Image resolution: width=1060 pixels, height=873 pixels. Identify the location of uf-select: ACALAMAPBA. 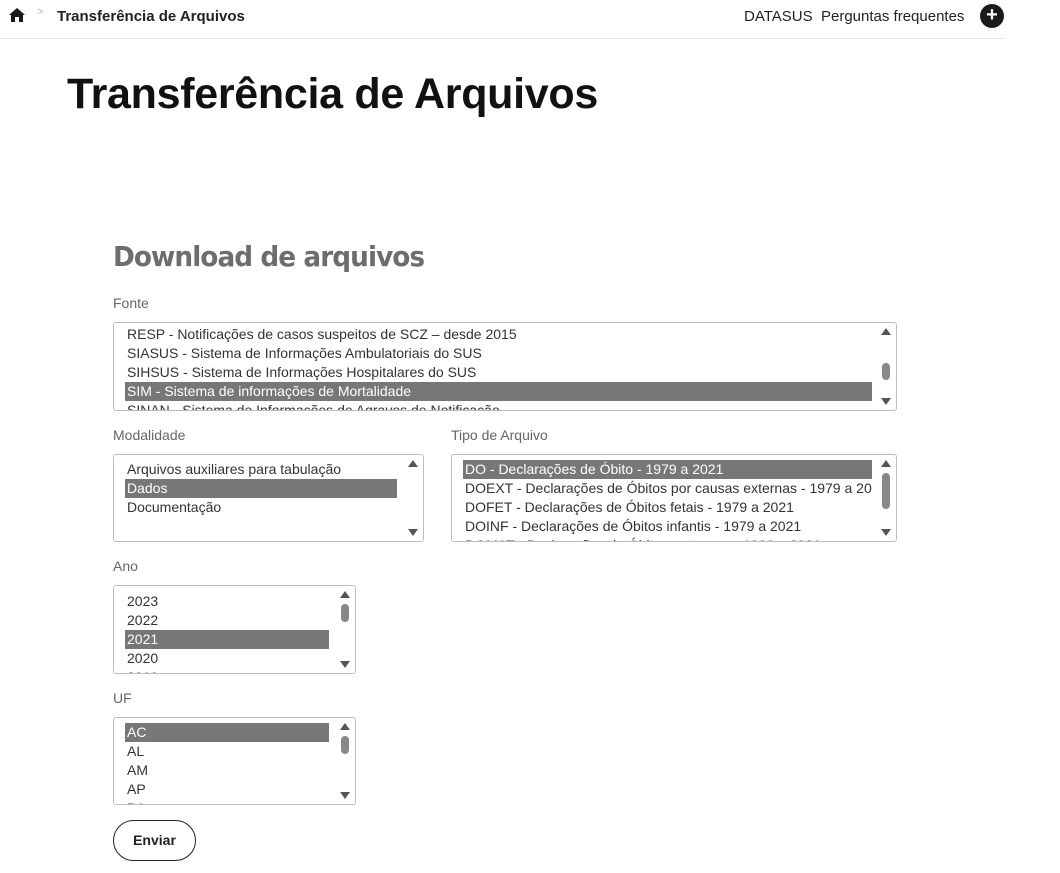
(234, 761).